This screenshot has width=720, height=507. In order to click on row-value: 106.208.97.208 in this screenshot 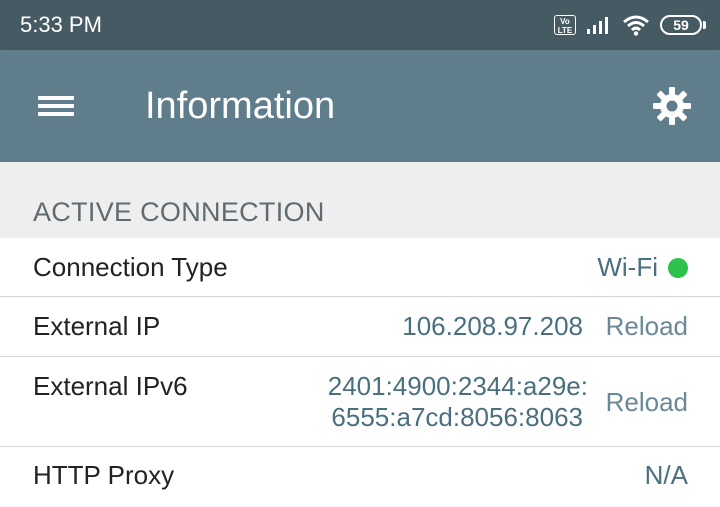, I will do `click(492, 326)`.